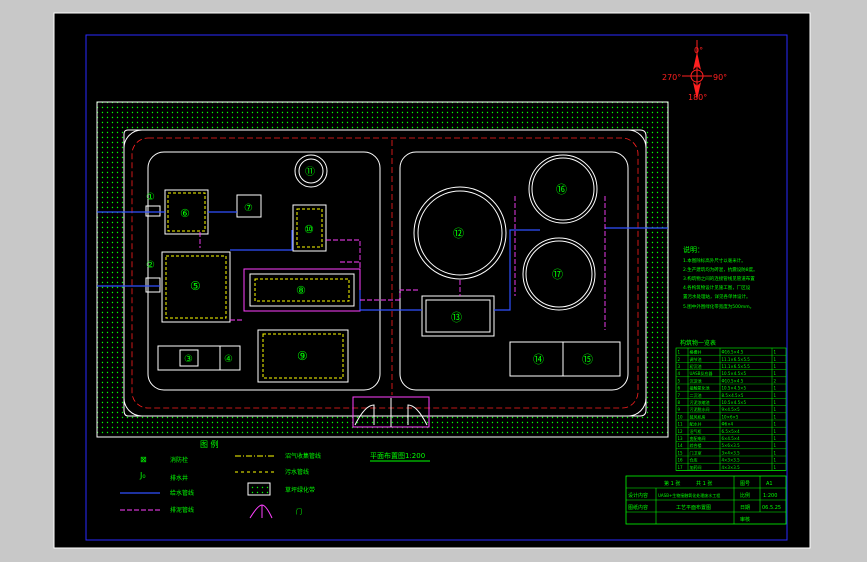 This screenshot has width=867, height=562. Describe the element at coordinates (150, 197) in the screenshot. I see `svg-text: ①` at that location.